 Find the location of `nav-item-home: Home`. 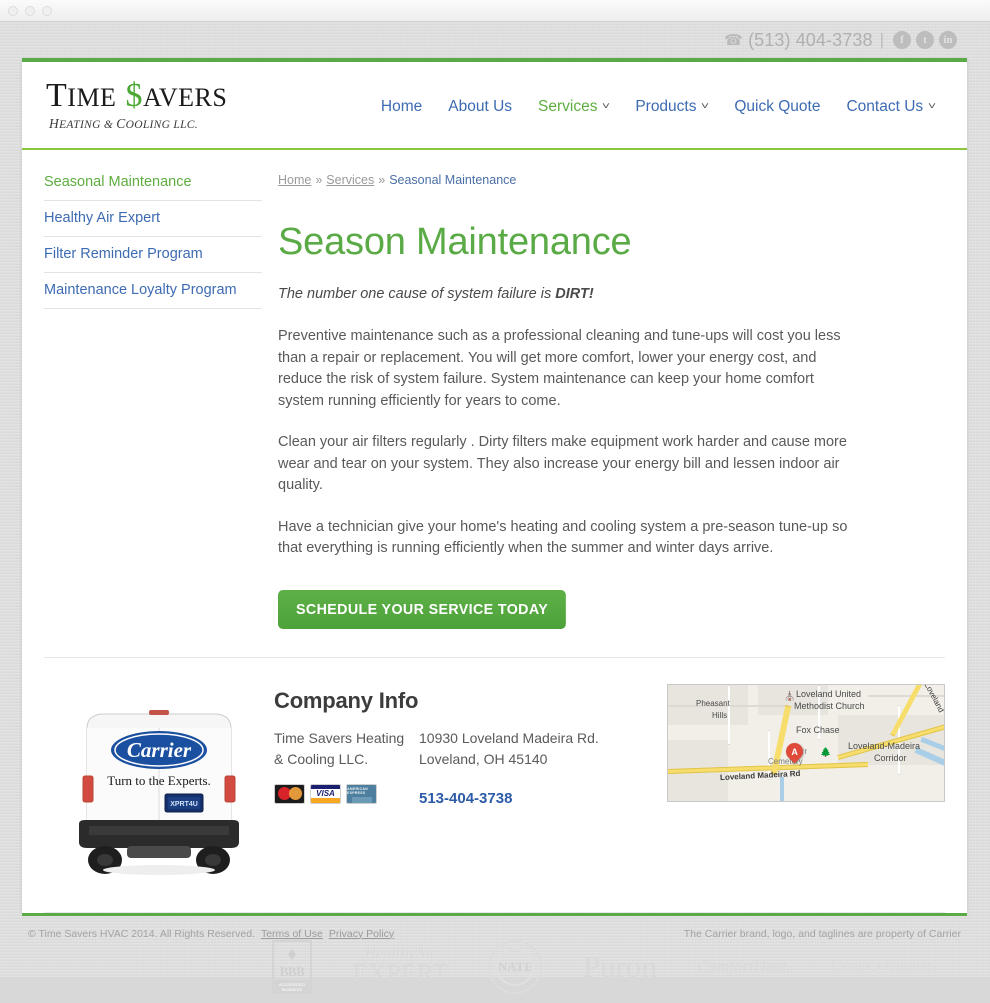

nav-item-home: Home is located at coordinates (401, 107).